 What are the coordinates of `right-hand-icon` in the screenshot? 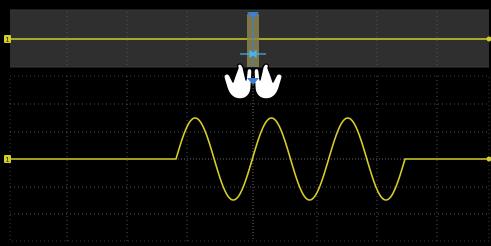 It's located at (268, 81).